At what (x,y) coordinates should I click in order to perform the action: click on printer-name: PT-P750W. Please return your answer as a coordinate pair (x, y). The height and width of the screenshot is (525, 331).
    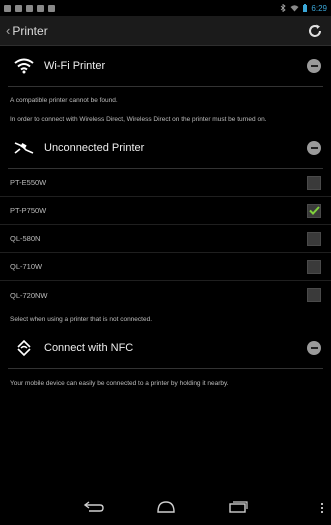
    Looking at the image, I should click on (28, 210).